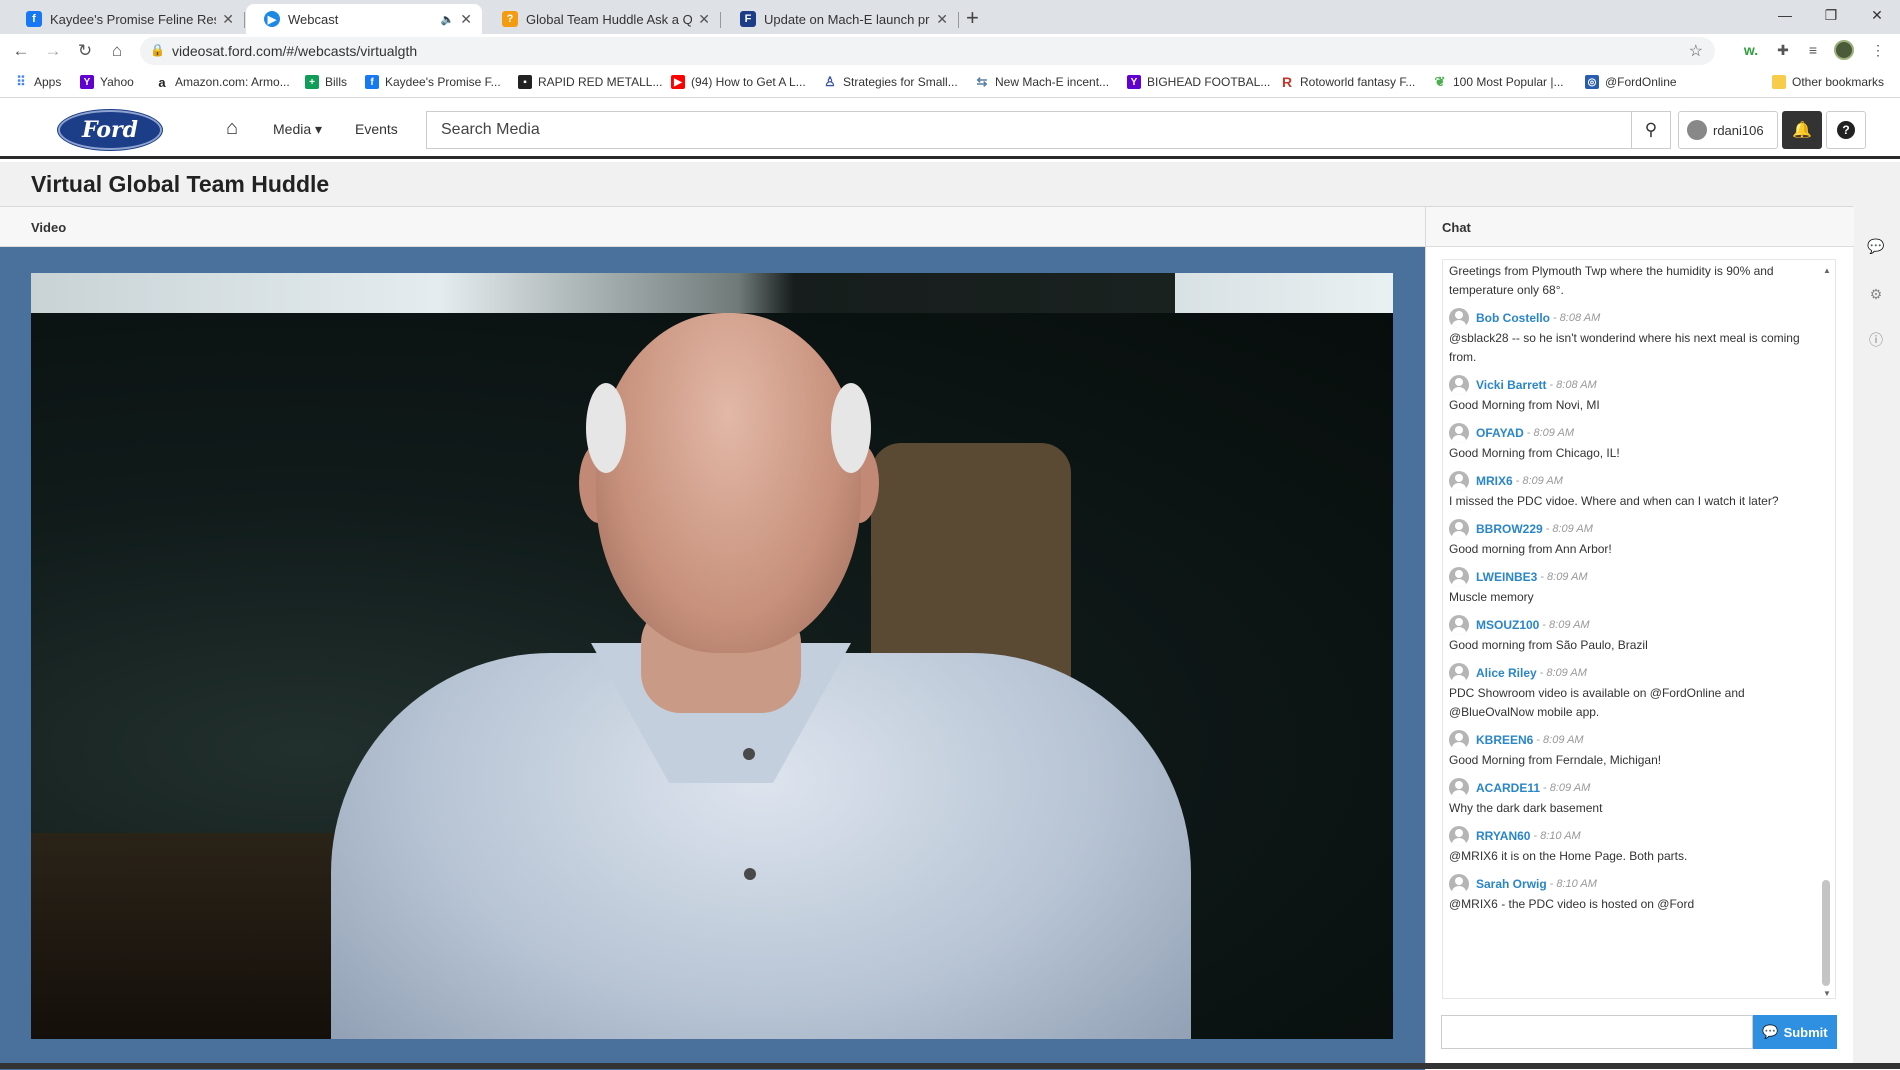 This screenshot has width=1900, height=1070. I want to click on chat-user-name: KBREEN6, so click(1504, 740).